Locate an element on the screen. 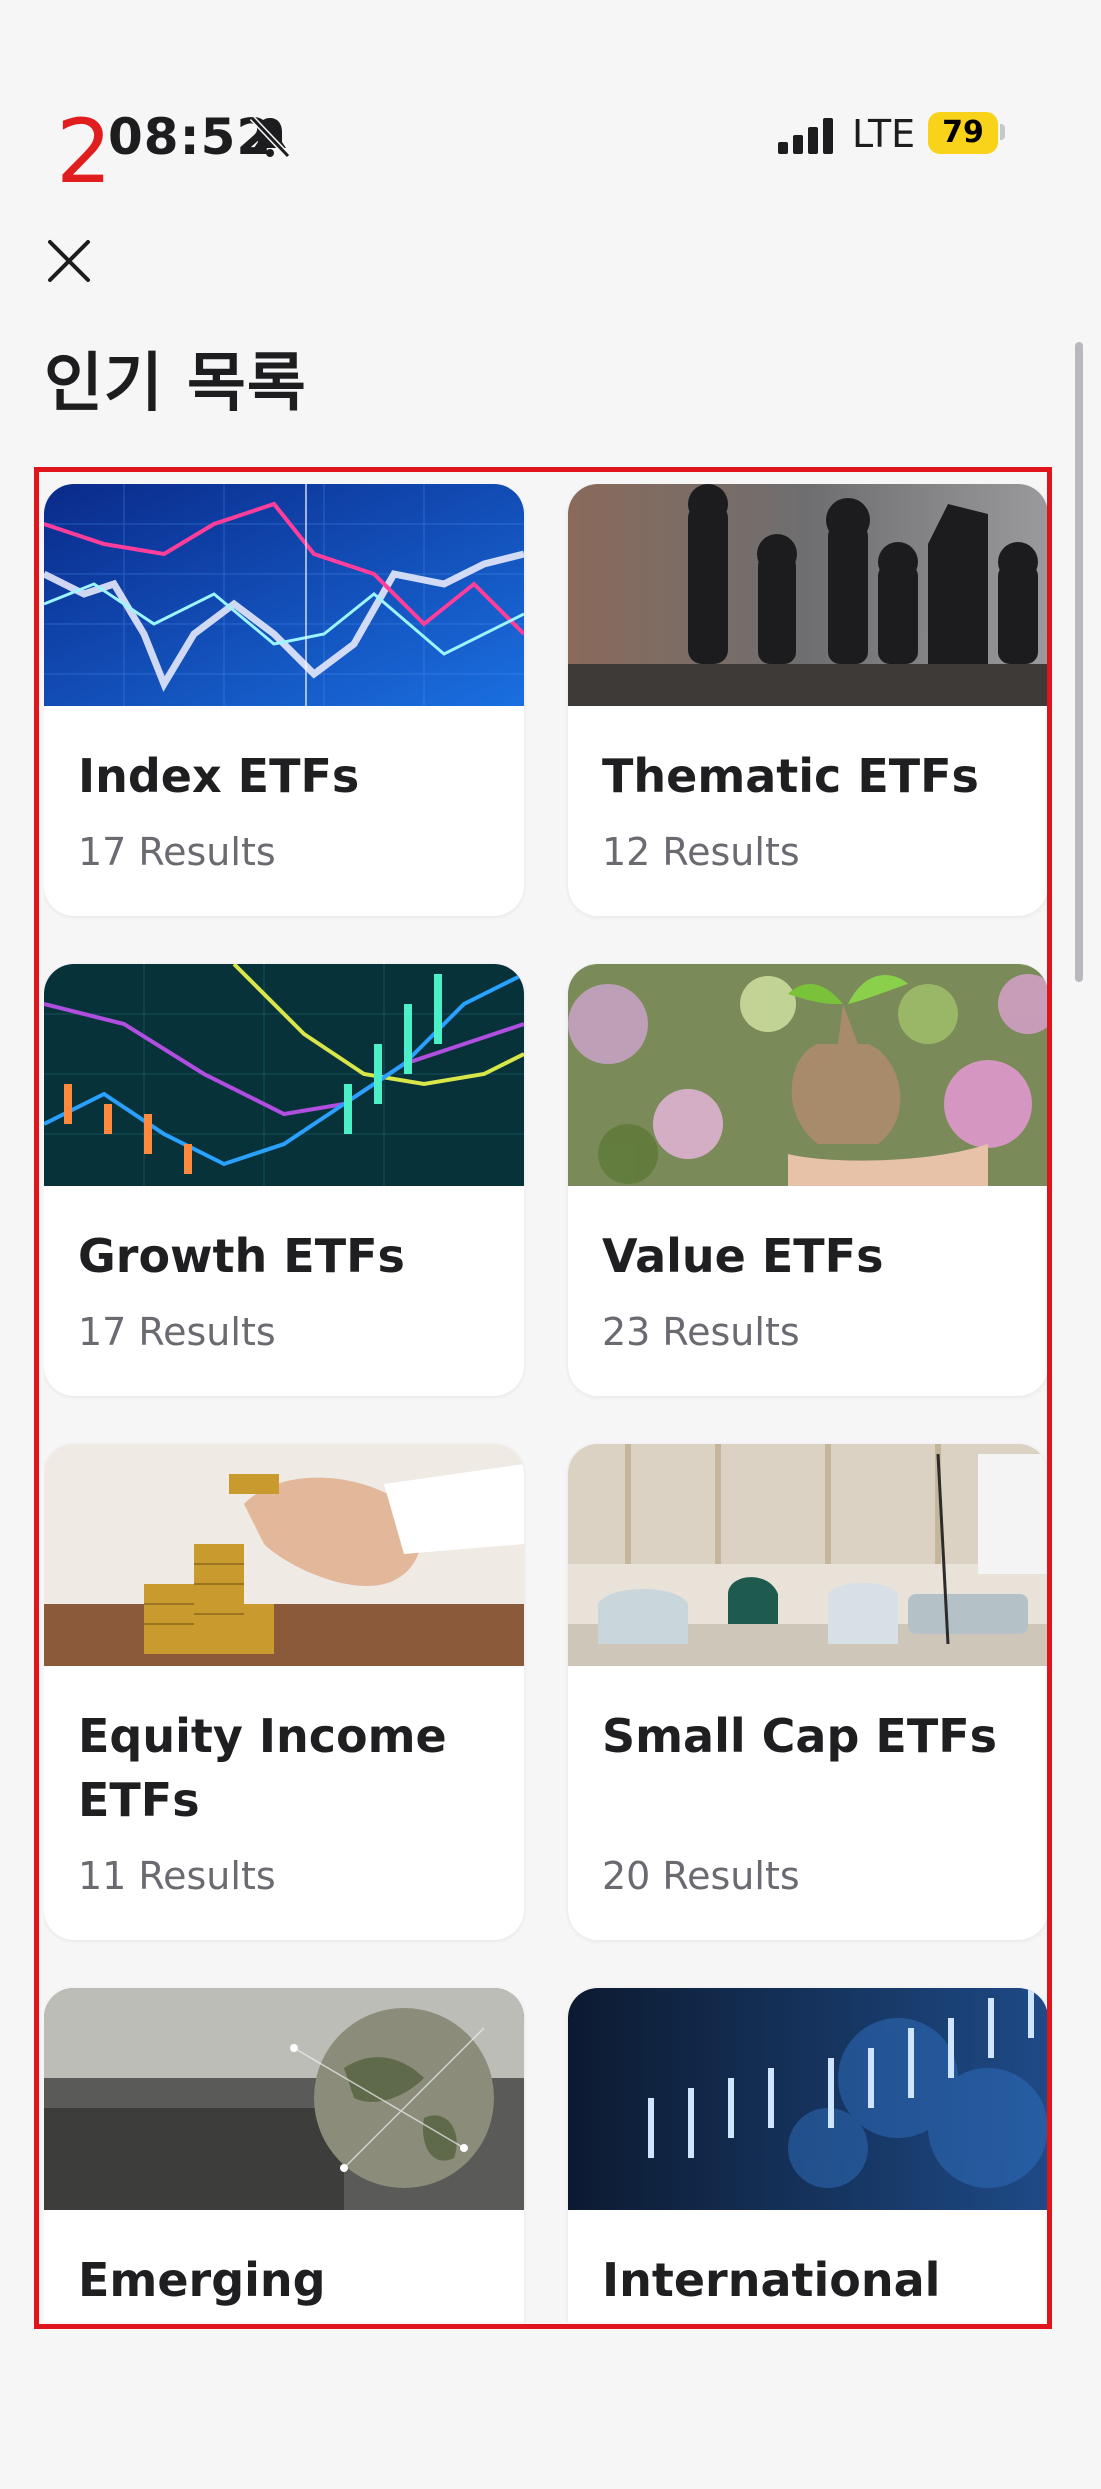 This screenshot has width=1101, height=2489. card-title: Value ETFs is located at coordinates (743, 1256).